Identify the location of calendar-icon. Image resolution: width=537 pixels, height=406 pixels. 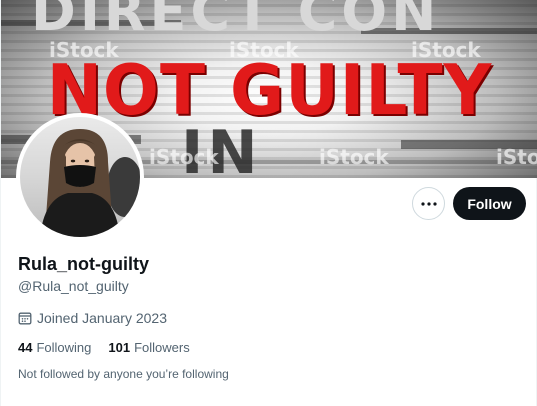
(25, 318).